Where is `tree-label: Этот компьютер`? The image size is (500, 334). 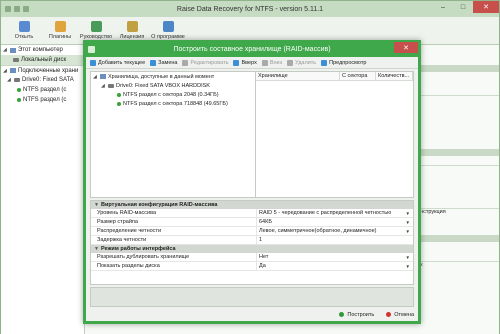 tree-label: Этот компьютер is located at coordinates (40, 50).